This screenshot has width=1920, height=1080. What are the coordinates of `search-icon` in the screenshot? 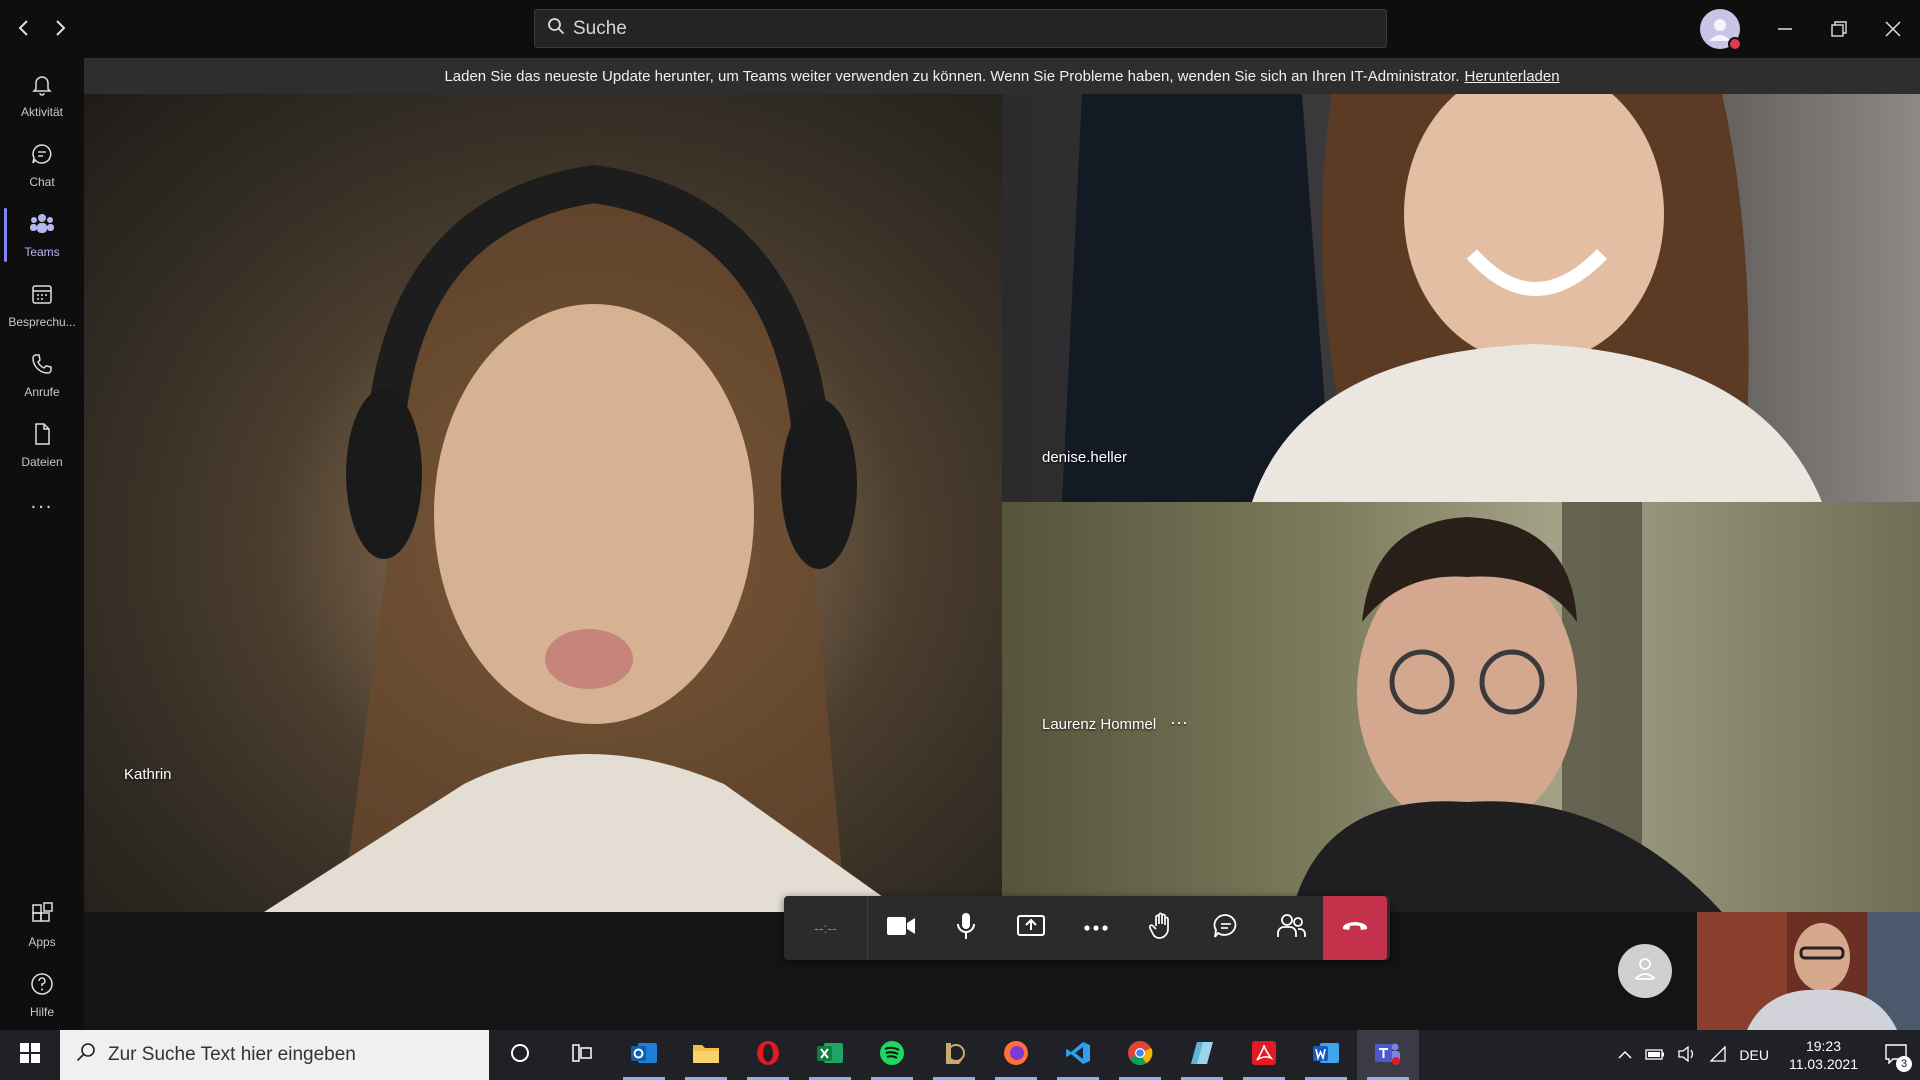 It's located at (86, 1055).